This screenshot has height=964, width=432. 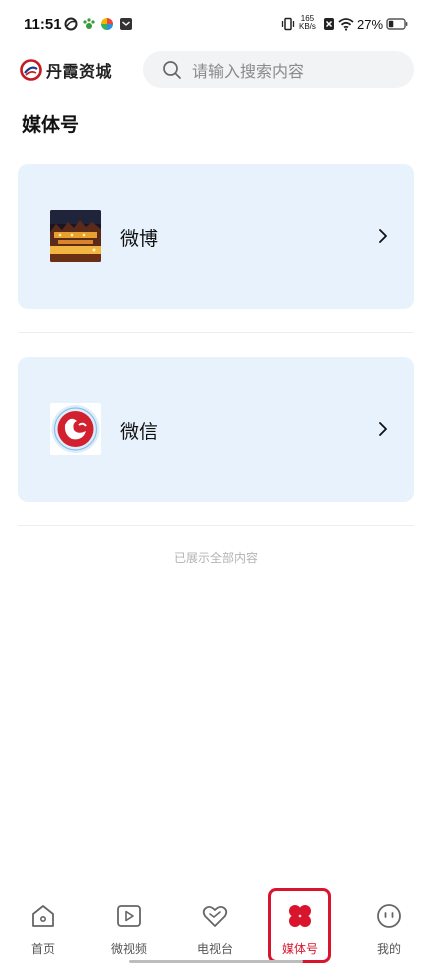 I want to click on media-card-wechat: 微信, so click(x=216, y=429).